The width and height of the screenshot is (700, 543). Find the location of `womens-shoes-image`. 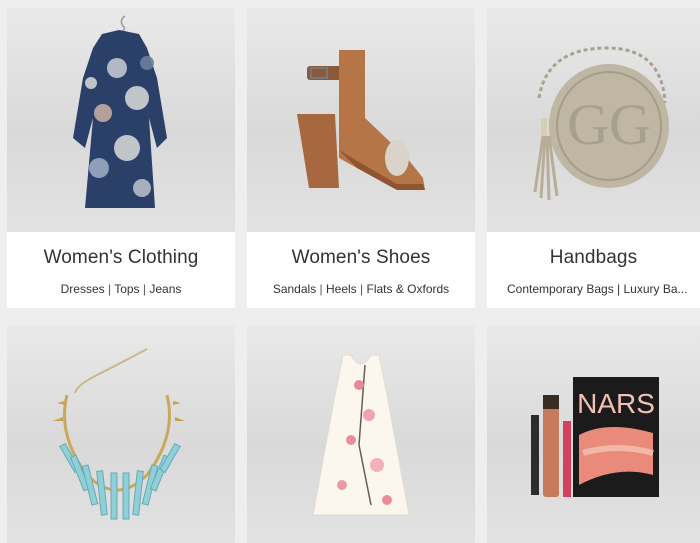

womens-shoes-image is located at coordinates (361, 120).